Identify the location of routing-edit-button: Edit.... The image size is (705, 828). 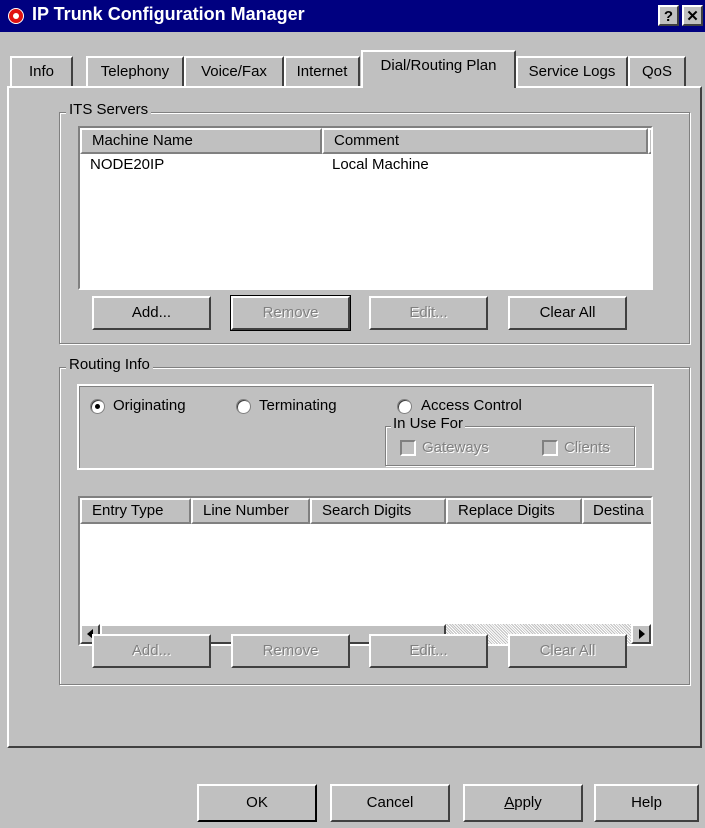
(428, 651).